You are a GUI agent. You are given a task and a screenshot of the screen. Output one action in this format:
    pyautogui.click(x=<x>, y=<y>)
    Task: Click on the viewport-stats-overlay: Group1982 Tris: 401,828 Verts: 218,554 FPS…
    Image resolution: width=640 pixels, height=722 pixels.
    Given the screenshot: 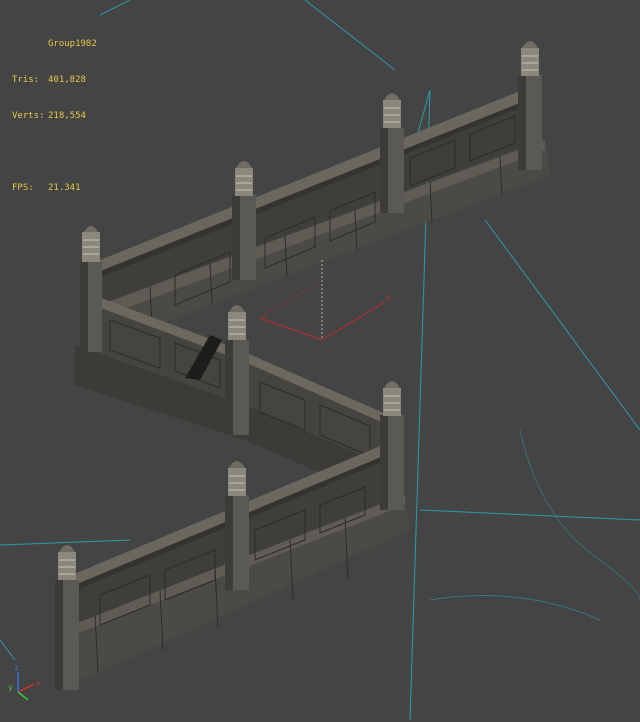 What is the action you would take?
    pyautogui.click(x=54, y=116)
    